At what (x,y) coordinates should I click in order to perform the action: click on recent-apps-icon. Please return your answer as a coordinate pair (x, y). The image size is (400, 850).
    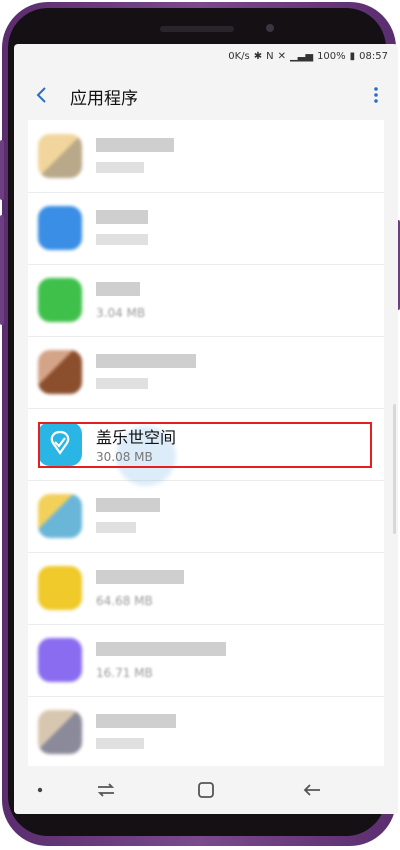
    Looking at the image, I should click on (106, 790).